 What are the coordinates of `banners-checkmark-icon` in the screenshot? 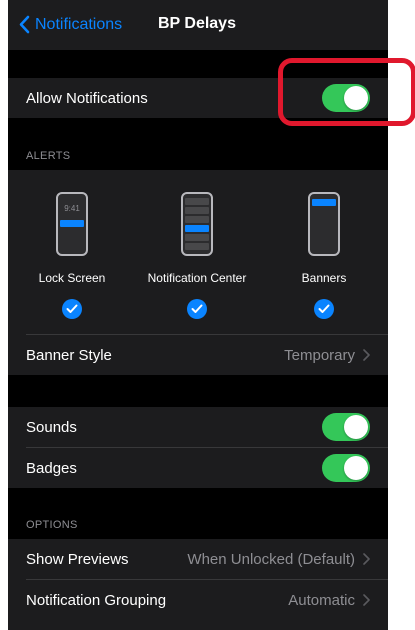 It's located at (324, 309).